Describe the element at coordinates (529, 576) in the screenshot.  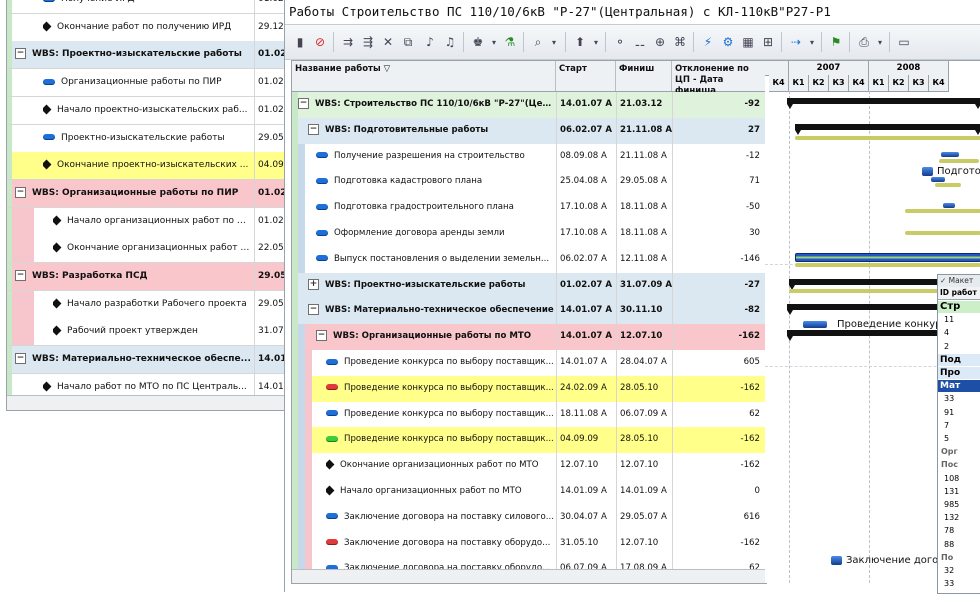
I see `table-horizontal-scrollbar` at that location.